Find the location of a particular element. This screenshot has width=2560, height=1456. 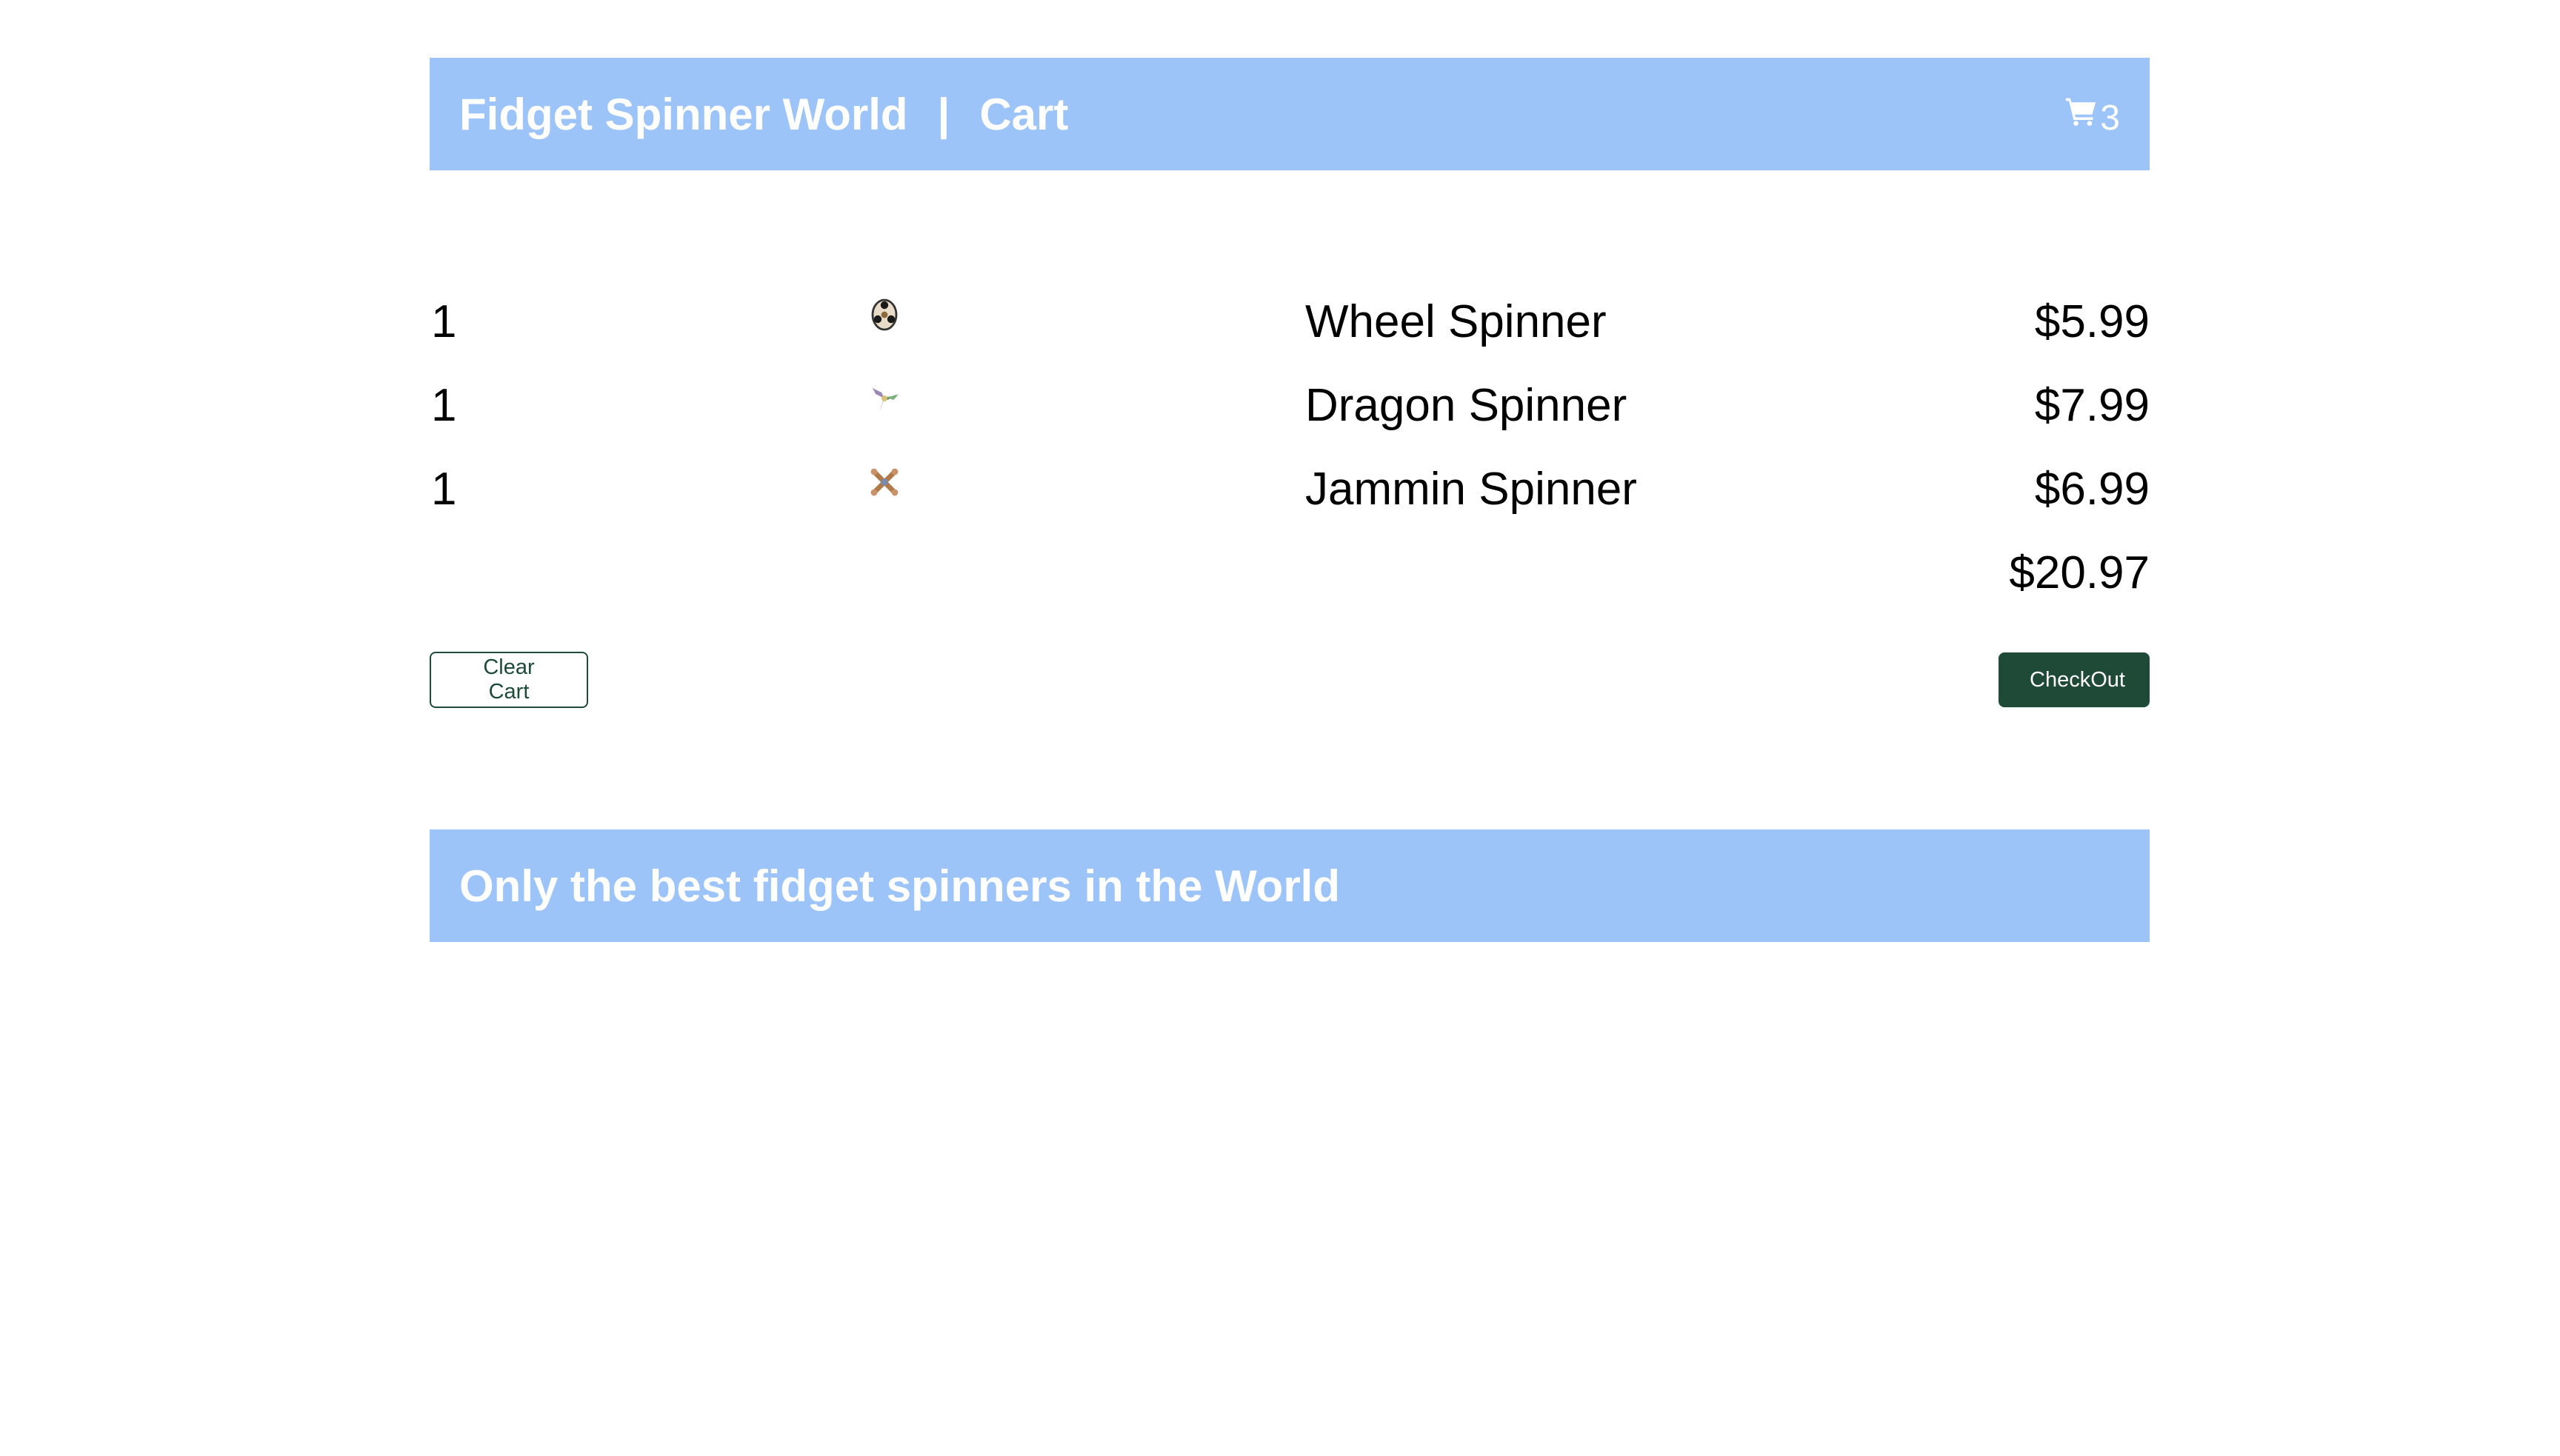

checkout-button: CheckOut is located at coordinates (2074, 679).